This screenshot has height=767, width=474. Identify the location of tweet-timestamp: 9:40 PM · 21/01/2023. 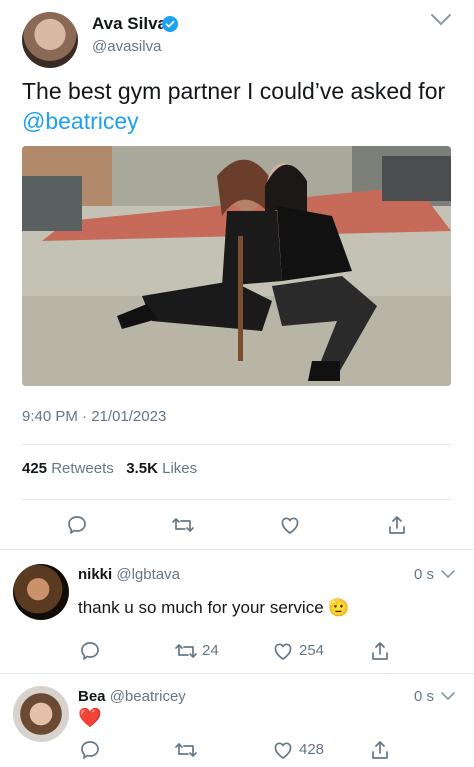
(94, 416).